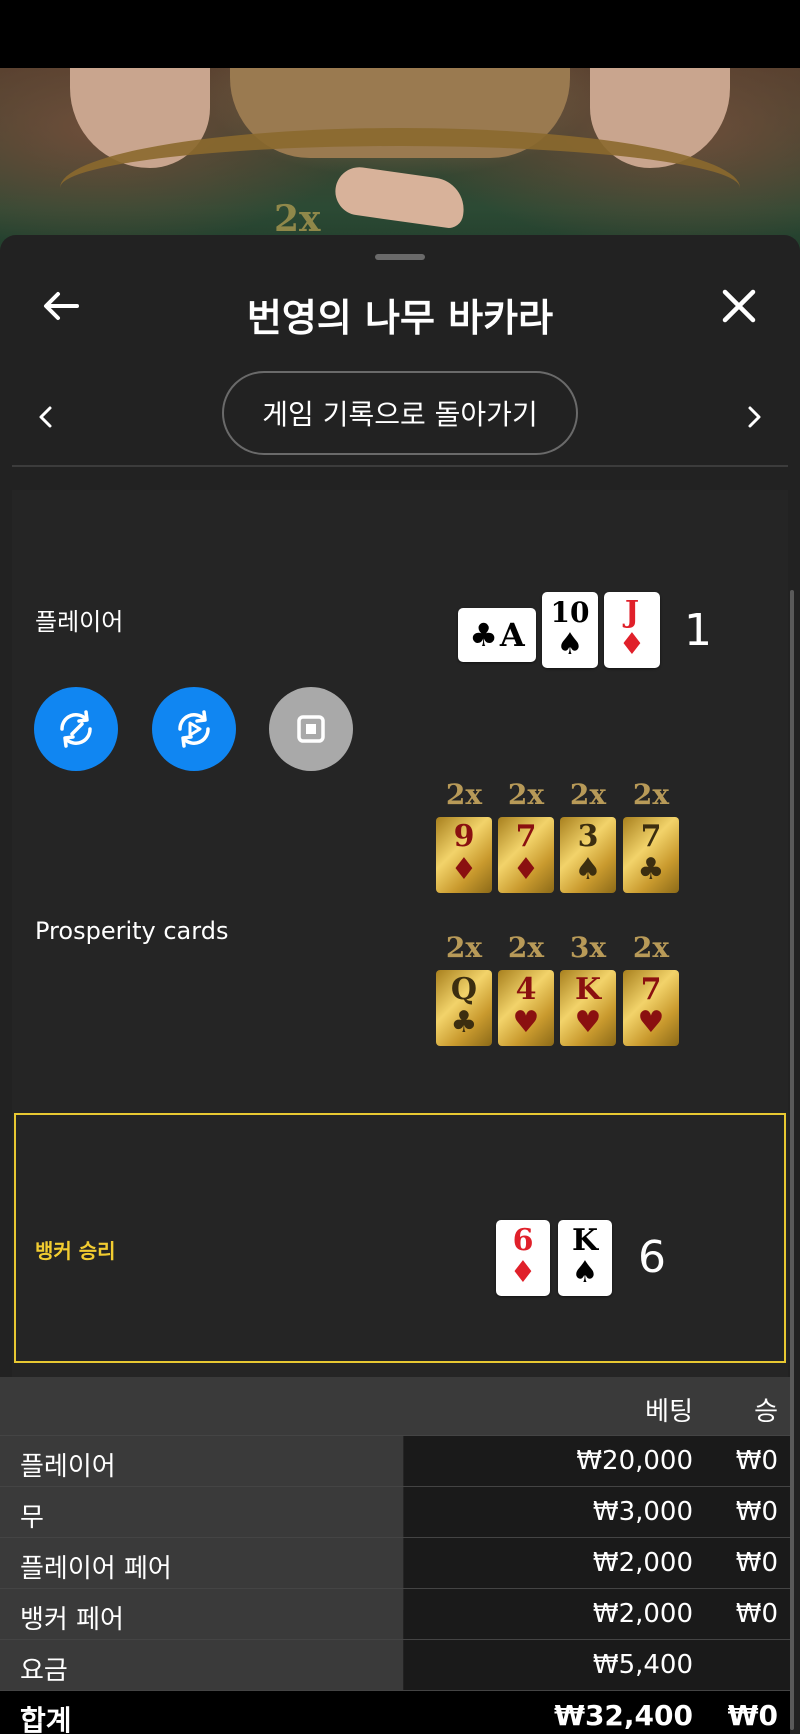 Image resolution: width=800 pixels, height=1734 pixels. I want to click on stop-button, so click(311, 729).